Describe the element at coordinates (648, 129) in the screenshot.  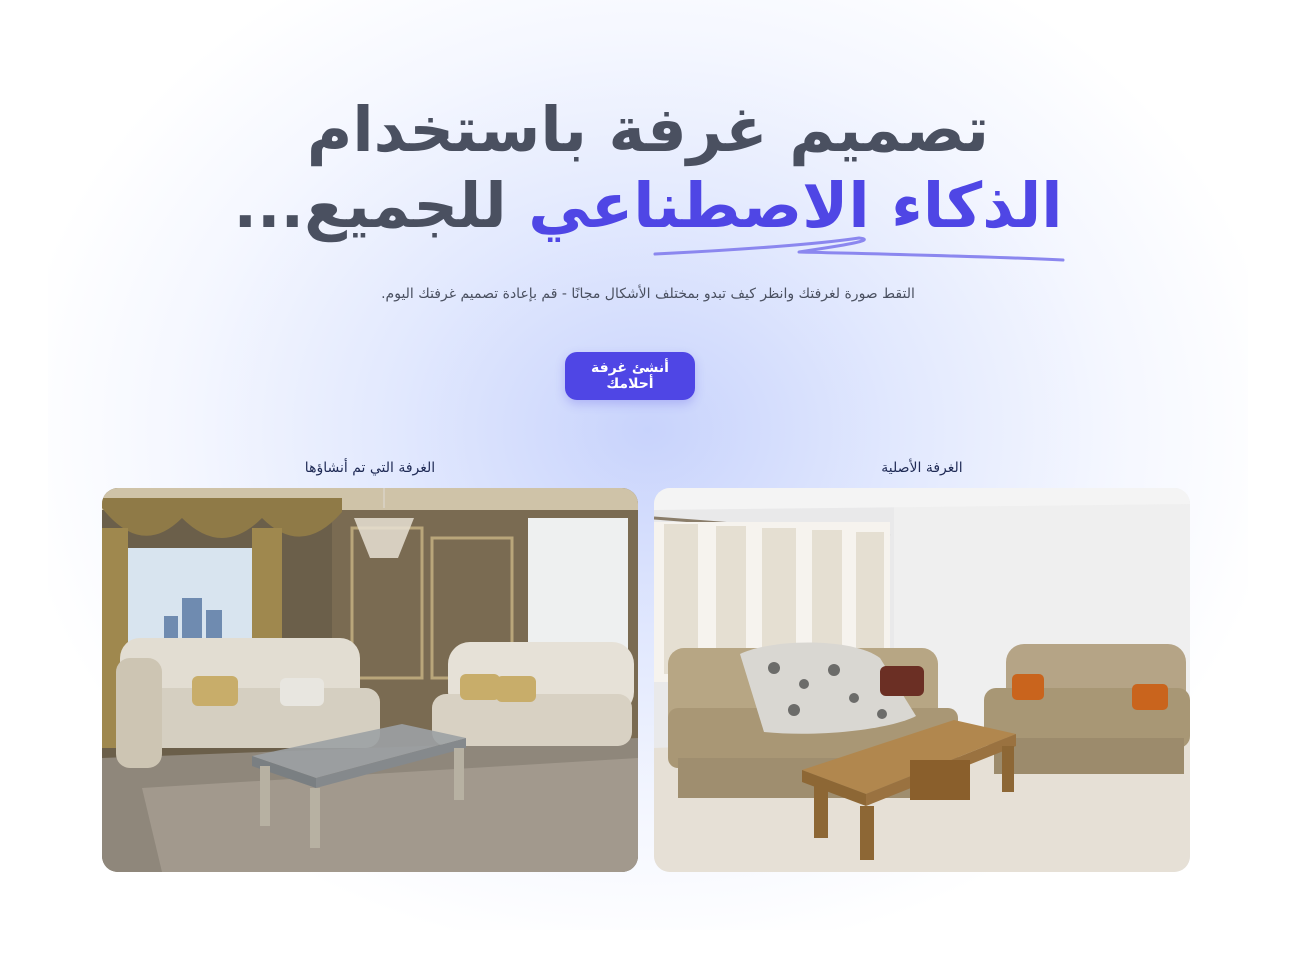
I see `title-line-1: تصميم غرفة باستخدام` at that location.